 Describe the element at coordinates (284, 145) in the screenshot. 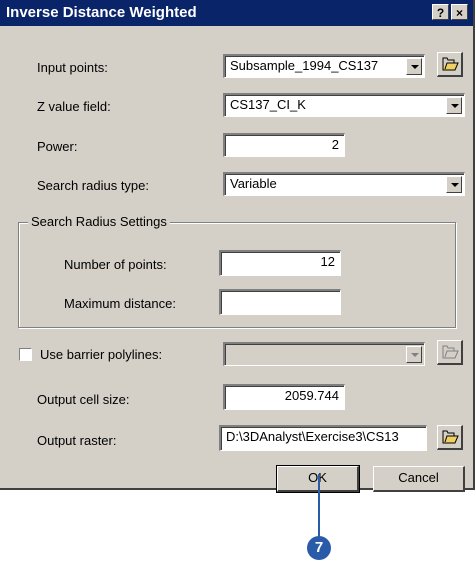

I see `power-input: 2` at that location.